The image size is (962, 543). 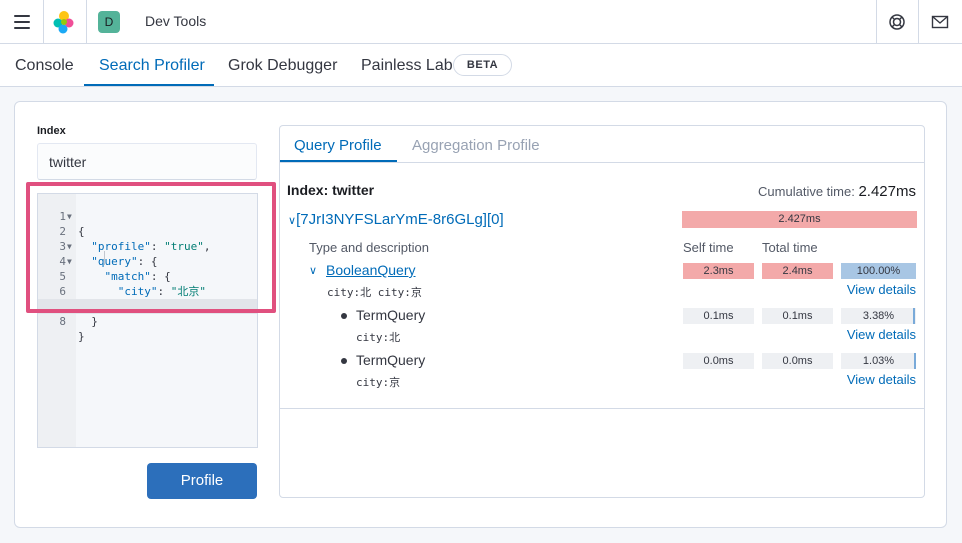 What do you see at coordinates (797, 361) in the screenshot?
I see `total-time-cell: 0.0ms` at bounding box center [797, 361].